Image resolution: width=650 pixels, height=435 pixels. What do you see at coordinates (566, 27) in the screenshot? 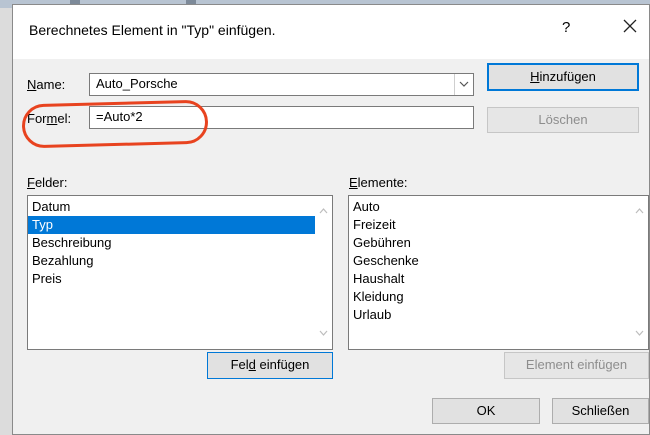
I see `help-button: ?` at bounding box center [566, 27].